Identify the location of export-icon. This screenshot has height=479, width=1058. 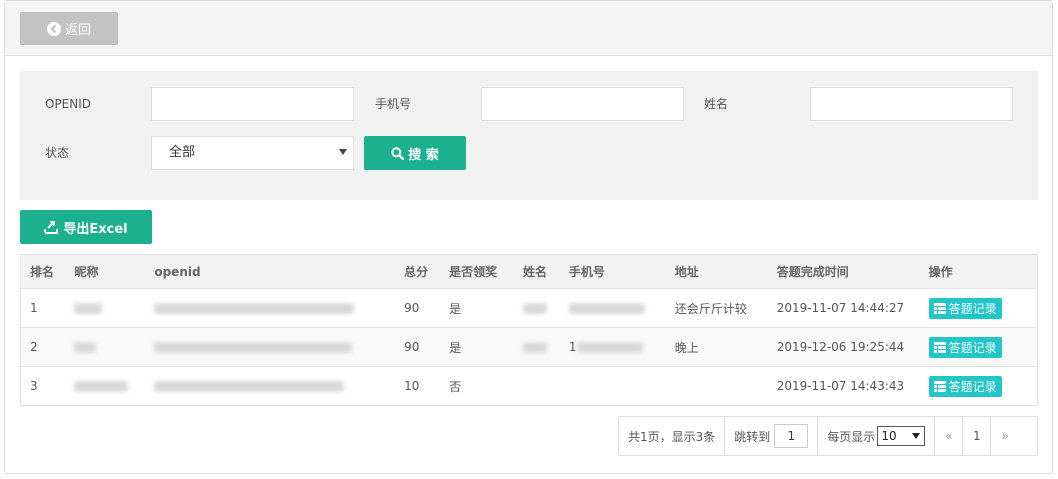
(51, 227).